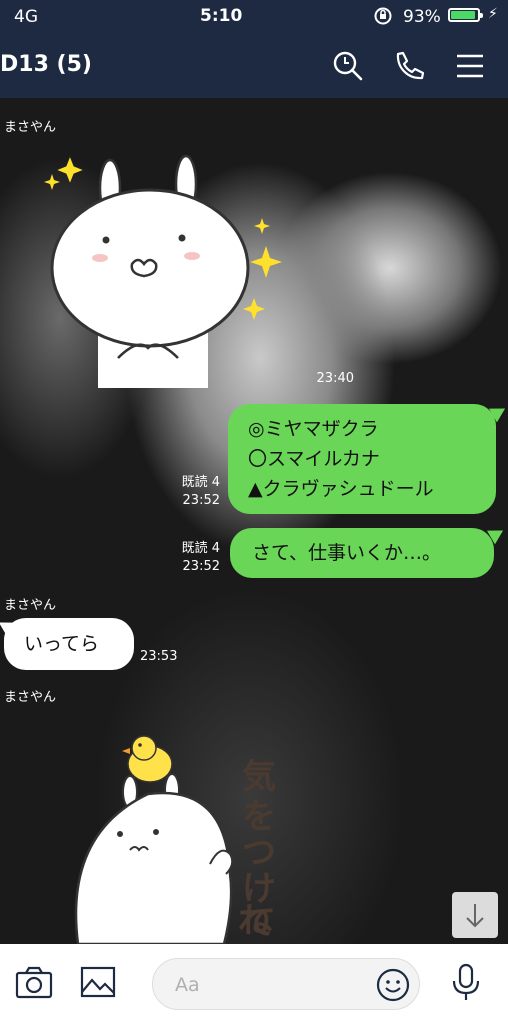 This screenshot has height=1024, width=508. I want to click on message-time: 23:53, so click(159, 656).